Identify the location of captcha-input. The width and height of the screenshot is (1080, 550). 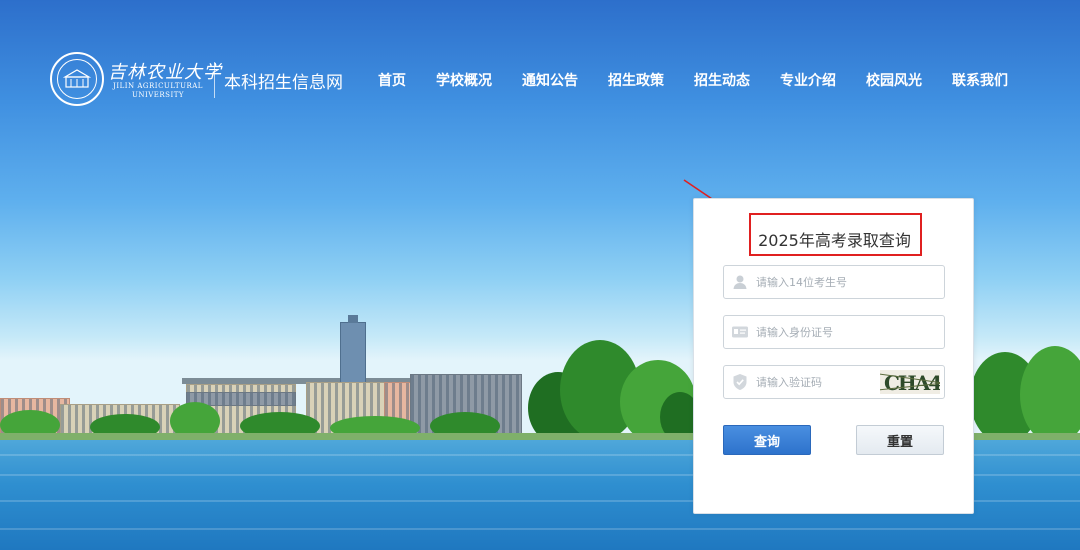
(826, 382).